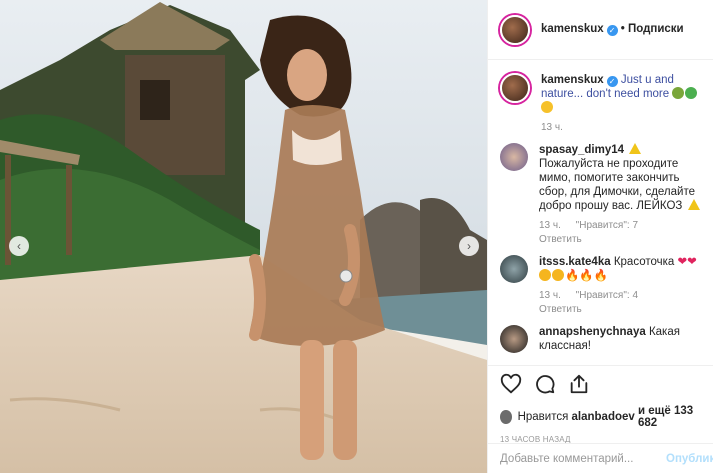  Describe the element at coordinates (644, 262) in the screenshot. I see `comment-text: Красоточка` at that location.